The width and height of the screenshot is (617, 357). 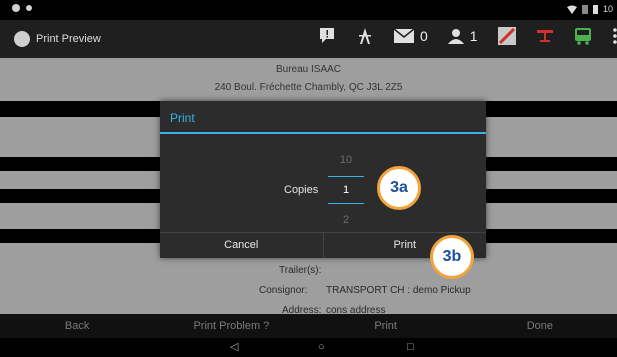 I want to click on cancel-button: Cancel, so click(x=241, y=245).